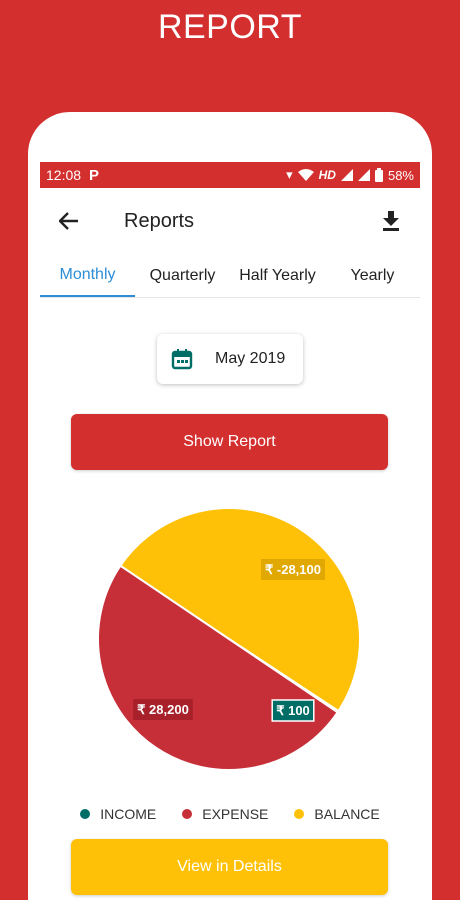 This screenshot has height=900, width=460. I want to click on app-bar: Reports, so click(230, 221).